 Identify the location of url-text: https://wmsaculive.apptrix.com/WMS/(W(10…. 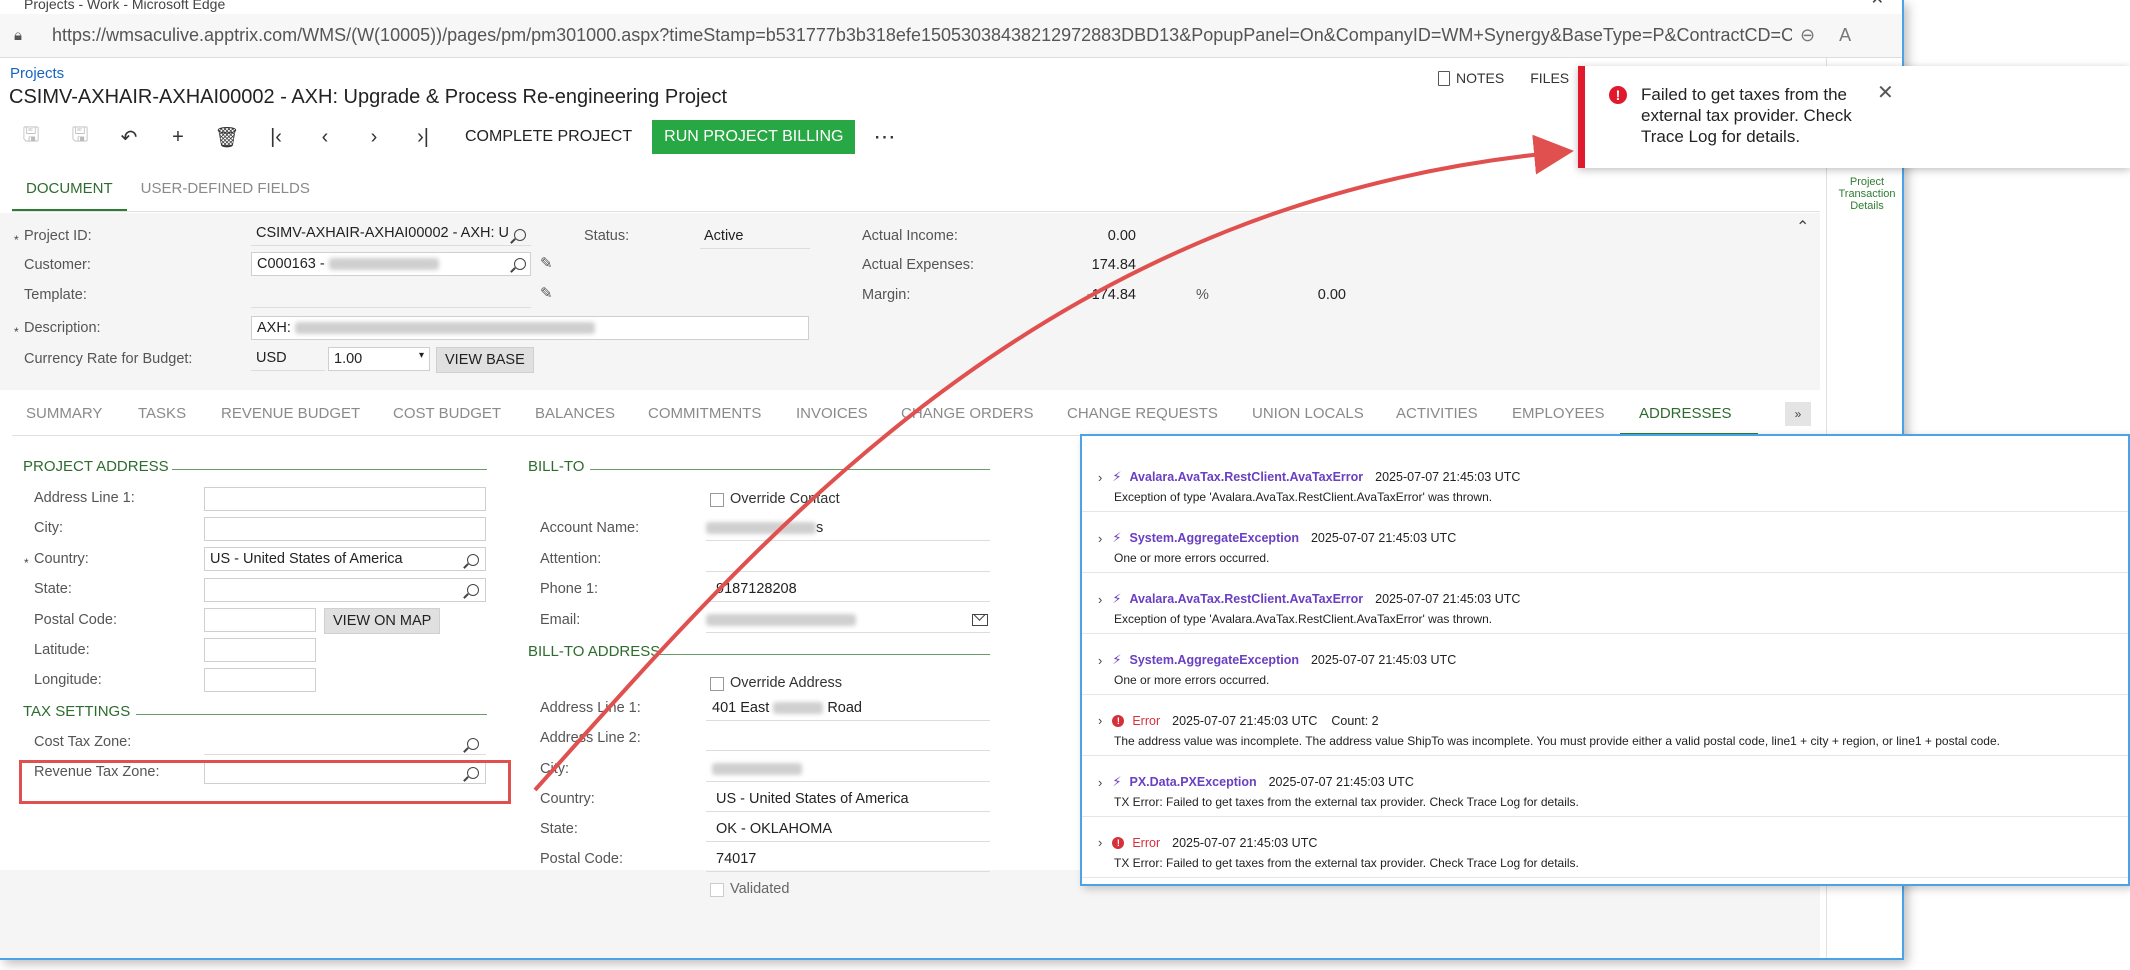
(922, 35).